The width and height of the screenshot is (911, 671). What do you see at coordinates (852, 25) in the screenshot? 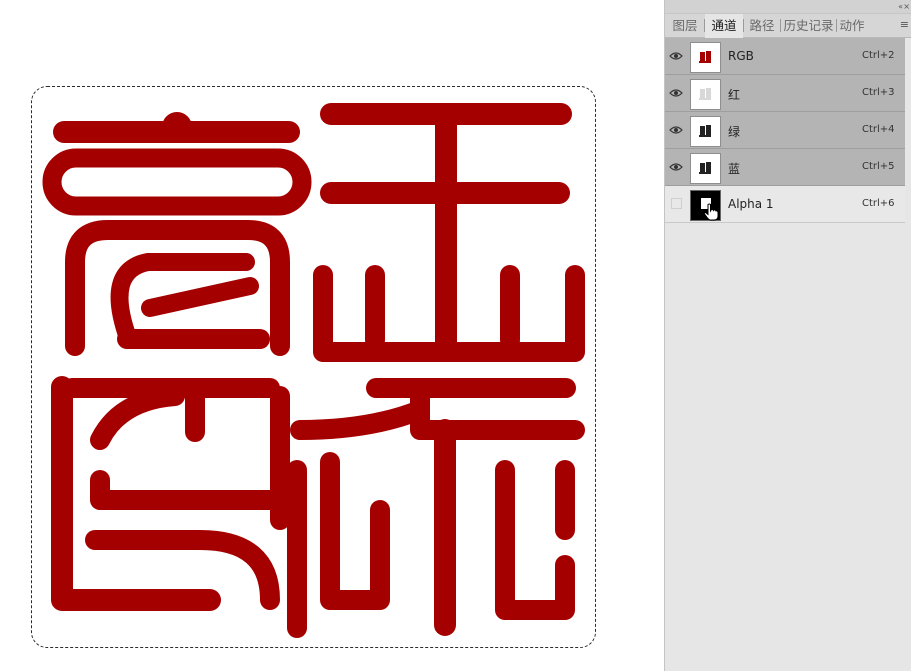
I see `tab-actions: 动作` at bounding box center [852, 25].